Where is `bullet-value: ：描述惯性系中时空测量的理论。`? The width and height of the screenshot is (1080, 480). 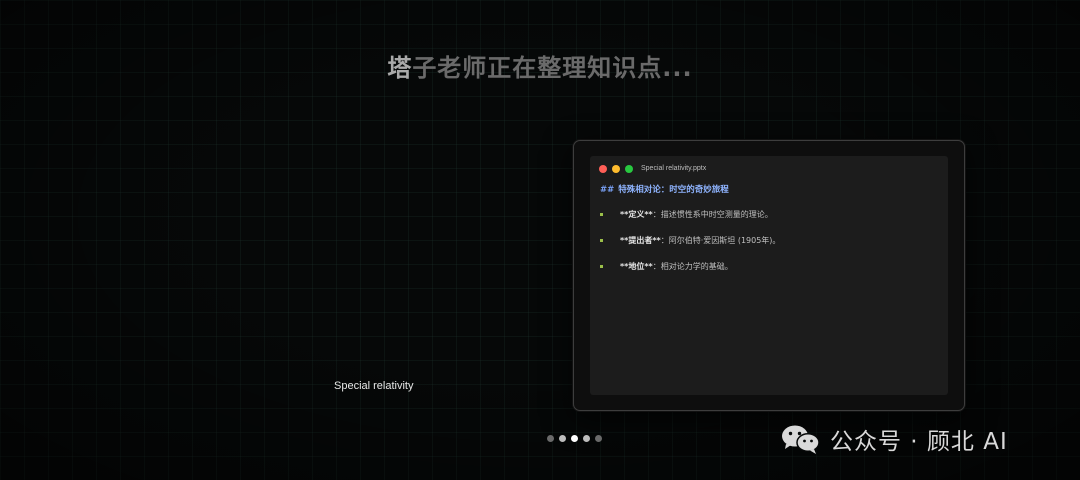 bullet-value: ：描述惯性系中时空测量的理论。 is located at coordinates (712, 214).